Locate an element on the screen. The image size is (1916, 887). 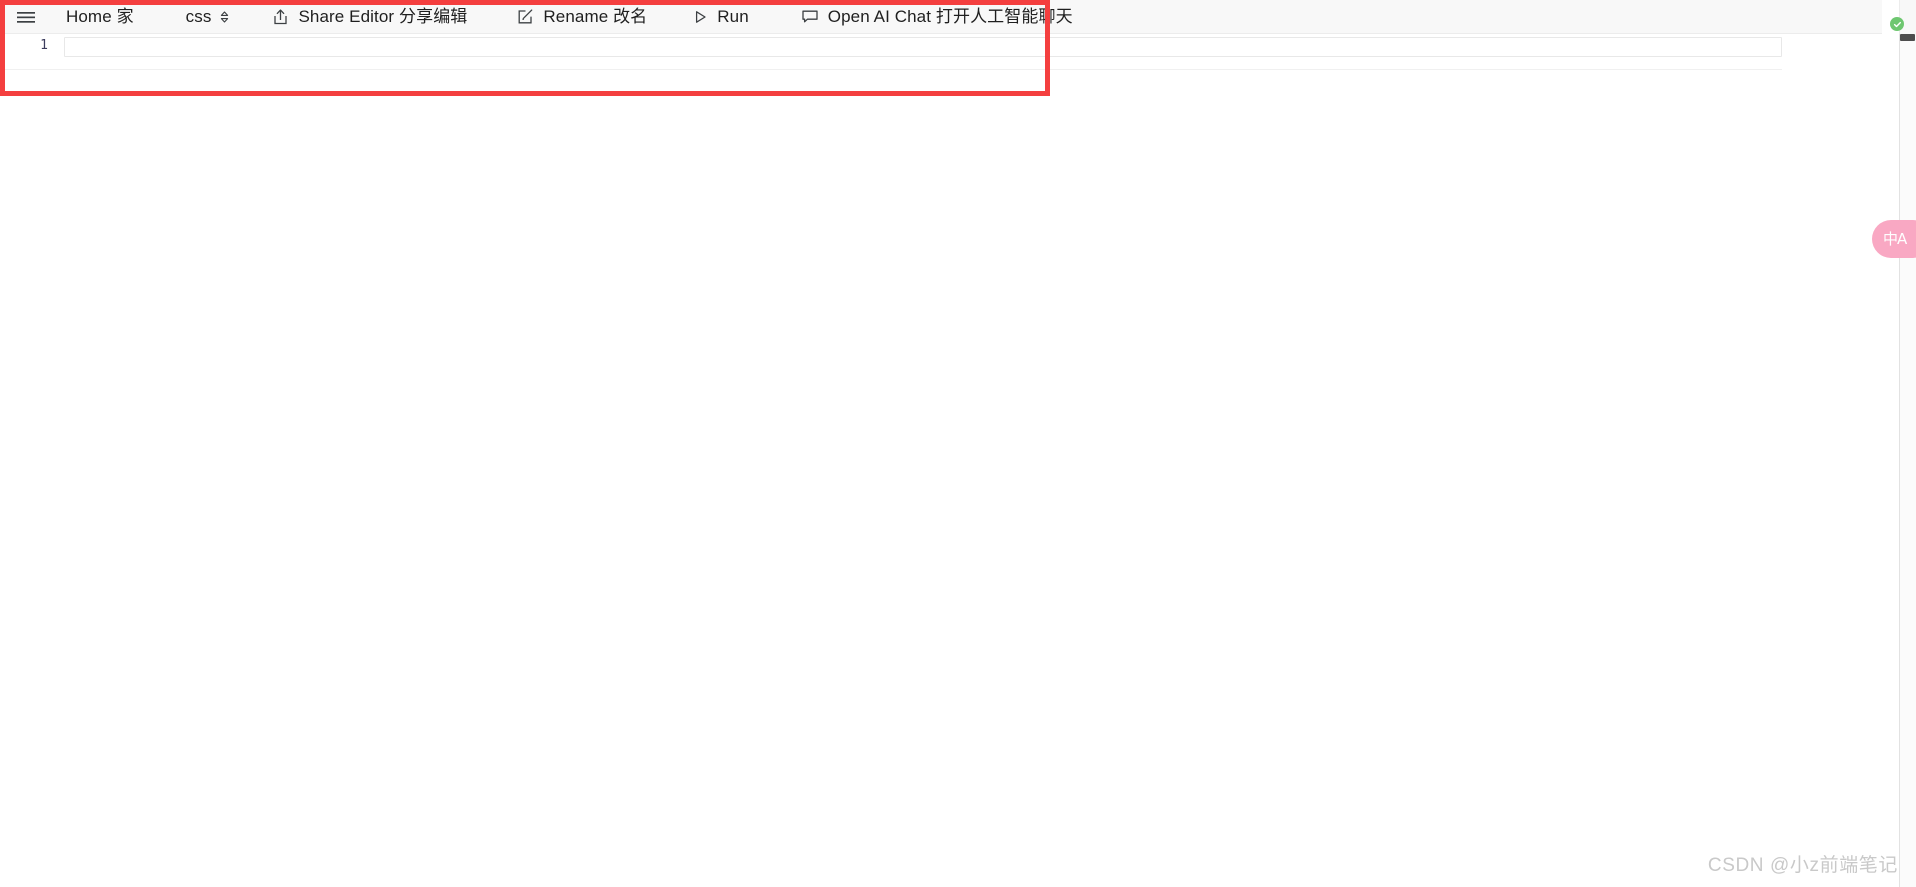
open-ai-chat-button: Open AI Chat 打开人工智能聊天 is located at coordinates (937, 17).